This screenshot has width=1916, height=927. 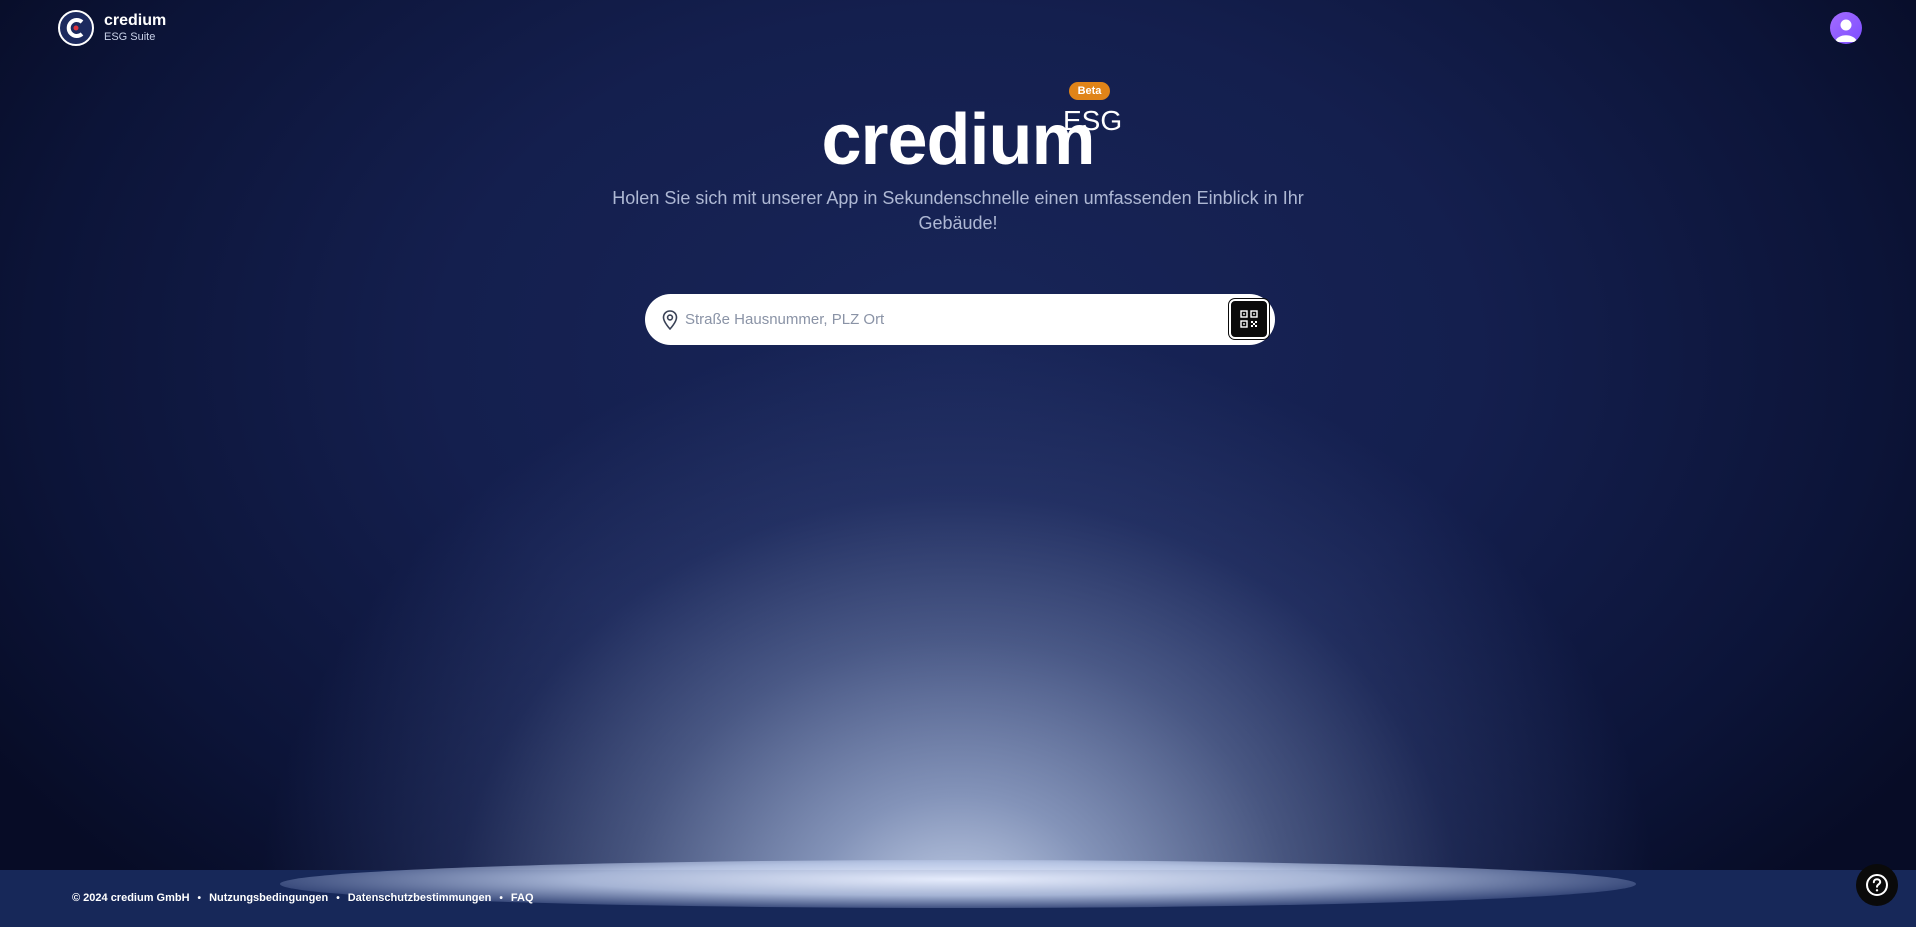 What do you see at coordinates (1249, 319) in the screenshot?
I see `qr-code-scan-icon` at bounding box center [1249, 319].